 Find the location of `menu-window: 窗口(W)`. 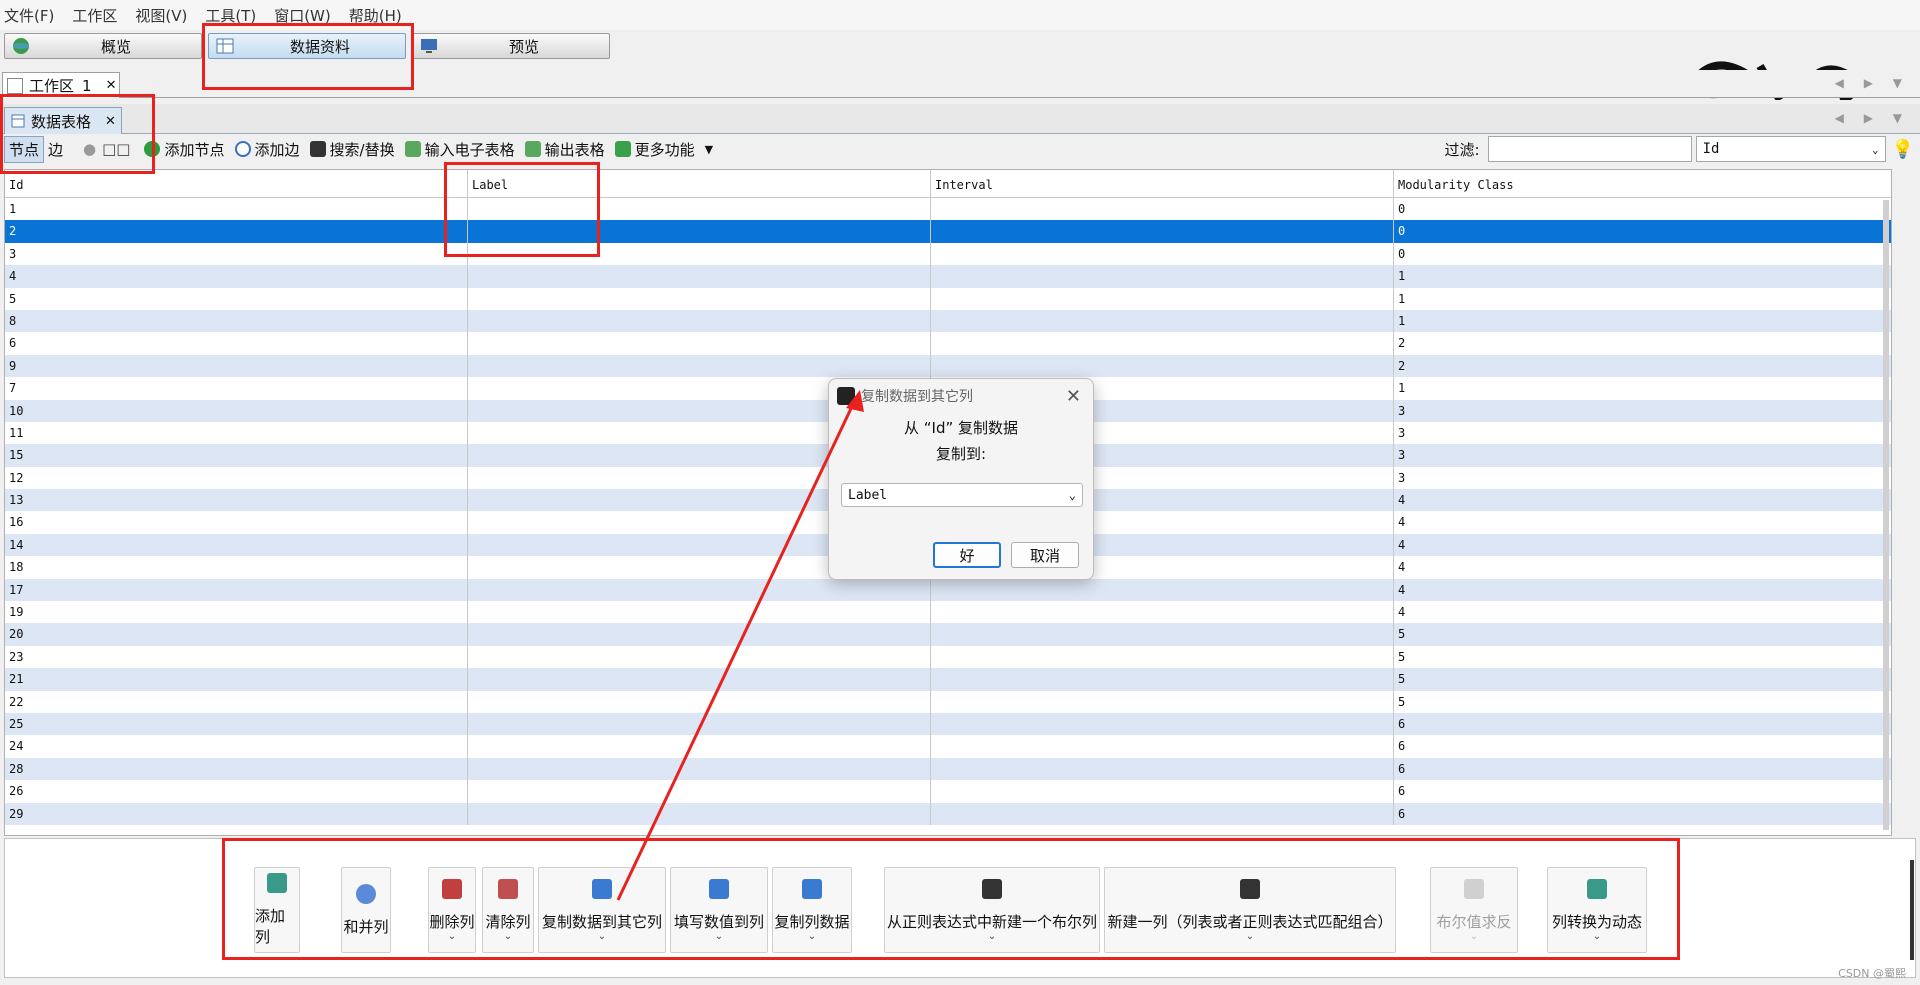

menu-window: 窗口(W) is located at coordinates (302, 15).